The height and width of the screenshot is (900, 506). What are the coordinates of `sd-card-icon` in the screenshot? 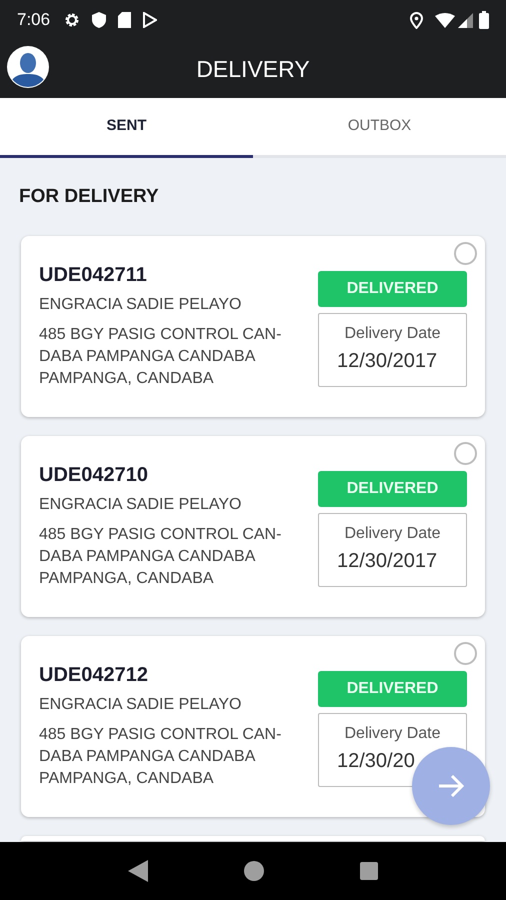 It's located at (125, 20).